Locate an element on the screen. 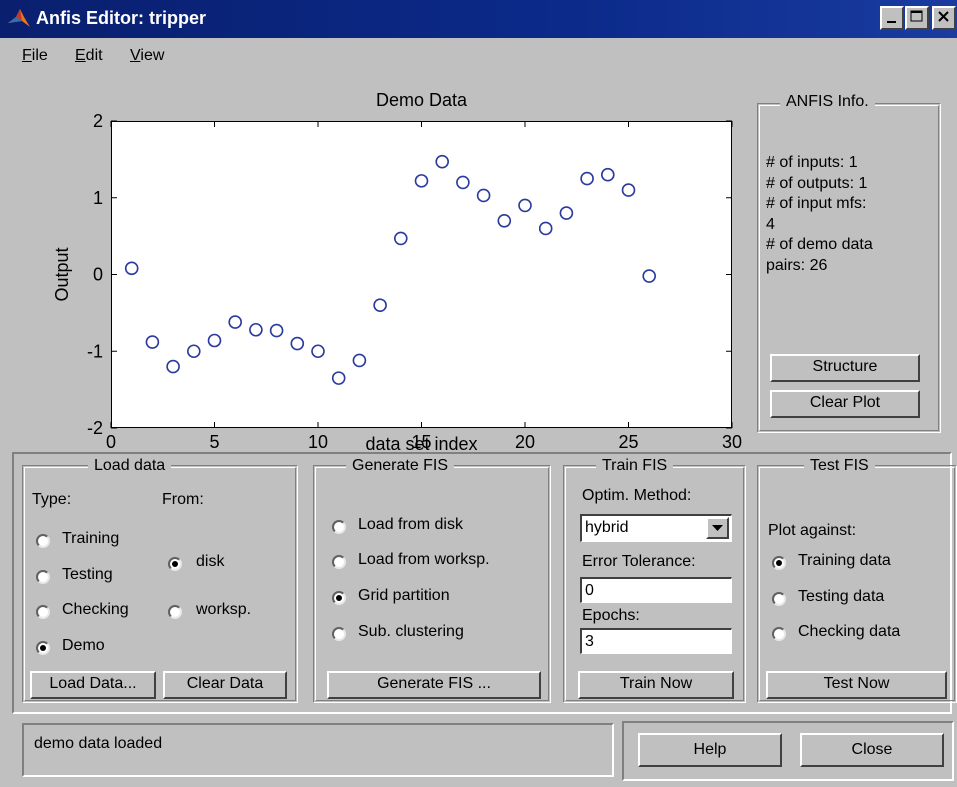 The image size is (957, 787). test-fis-title: Test FIS is located at coordinates (839, 466).